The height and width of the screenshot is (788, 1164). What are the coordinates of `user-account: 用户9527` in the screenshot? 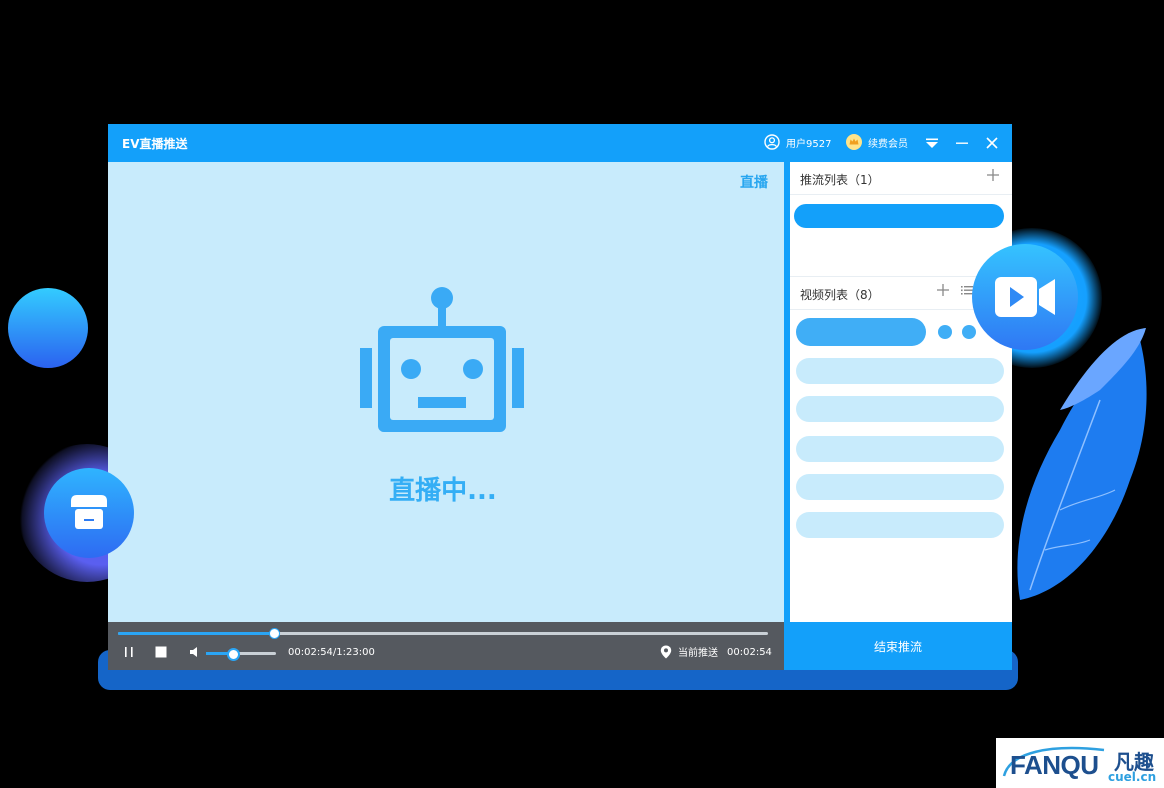 It's located at (797, 142).